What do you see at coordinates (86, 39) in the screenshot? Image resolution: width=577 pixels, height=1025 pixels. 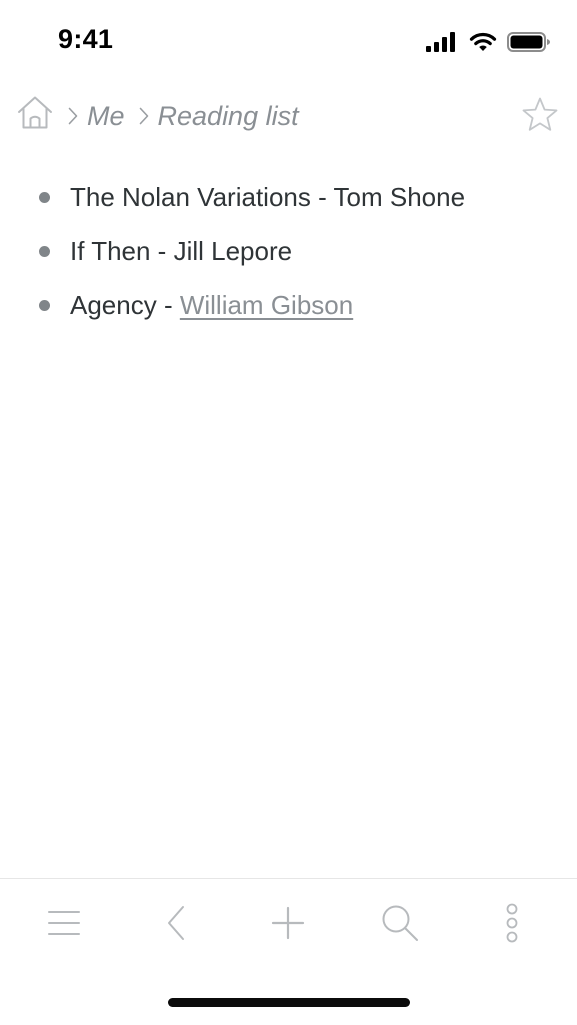 I see `status-time: 9:41` at bounding box center [86, 39].